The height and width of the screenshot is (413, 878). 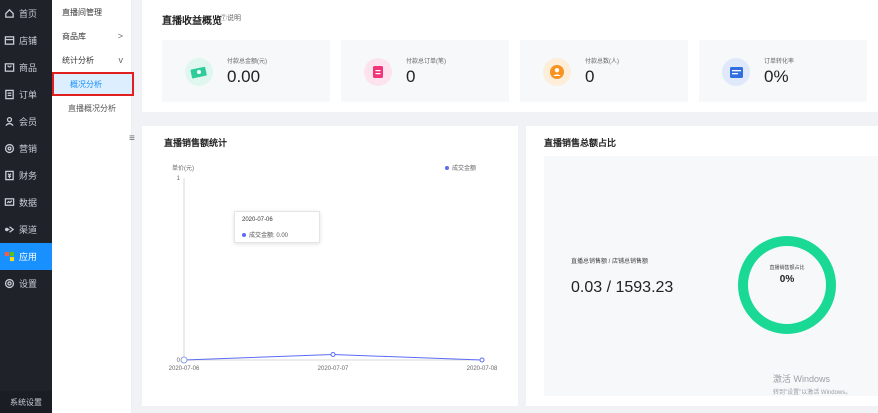 I want to click on sidebar-item-home: 首页, so click(x=26, y=13).